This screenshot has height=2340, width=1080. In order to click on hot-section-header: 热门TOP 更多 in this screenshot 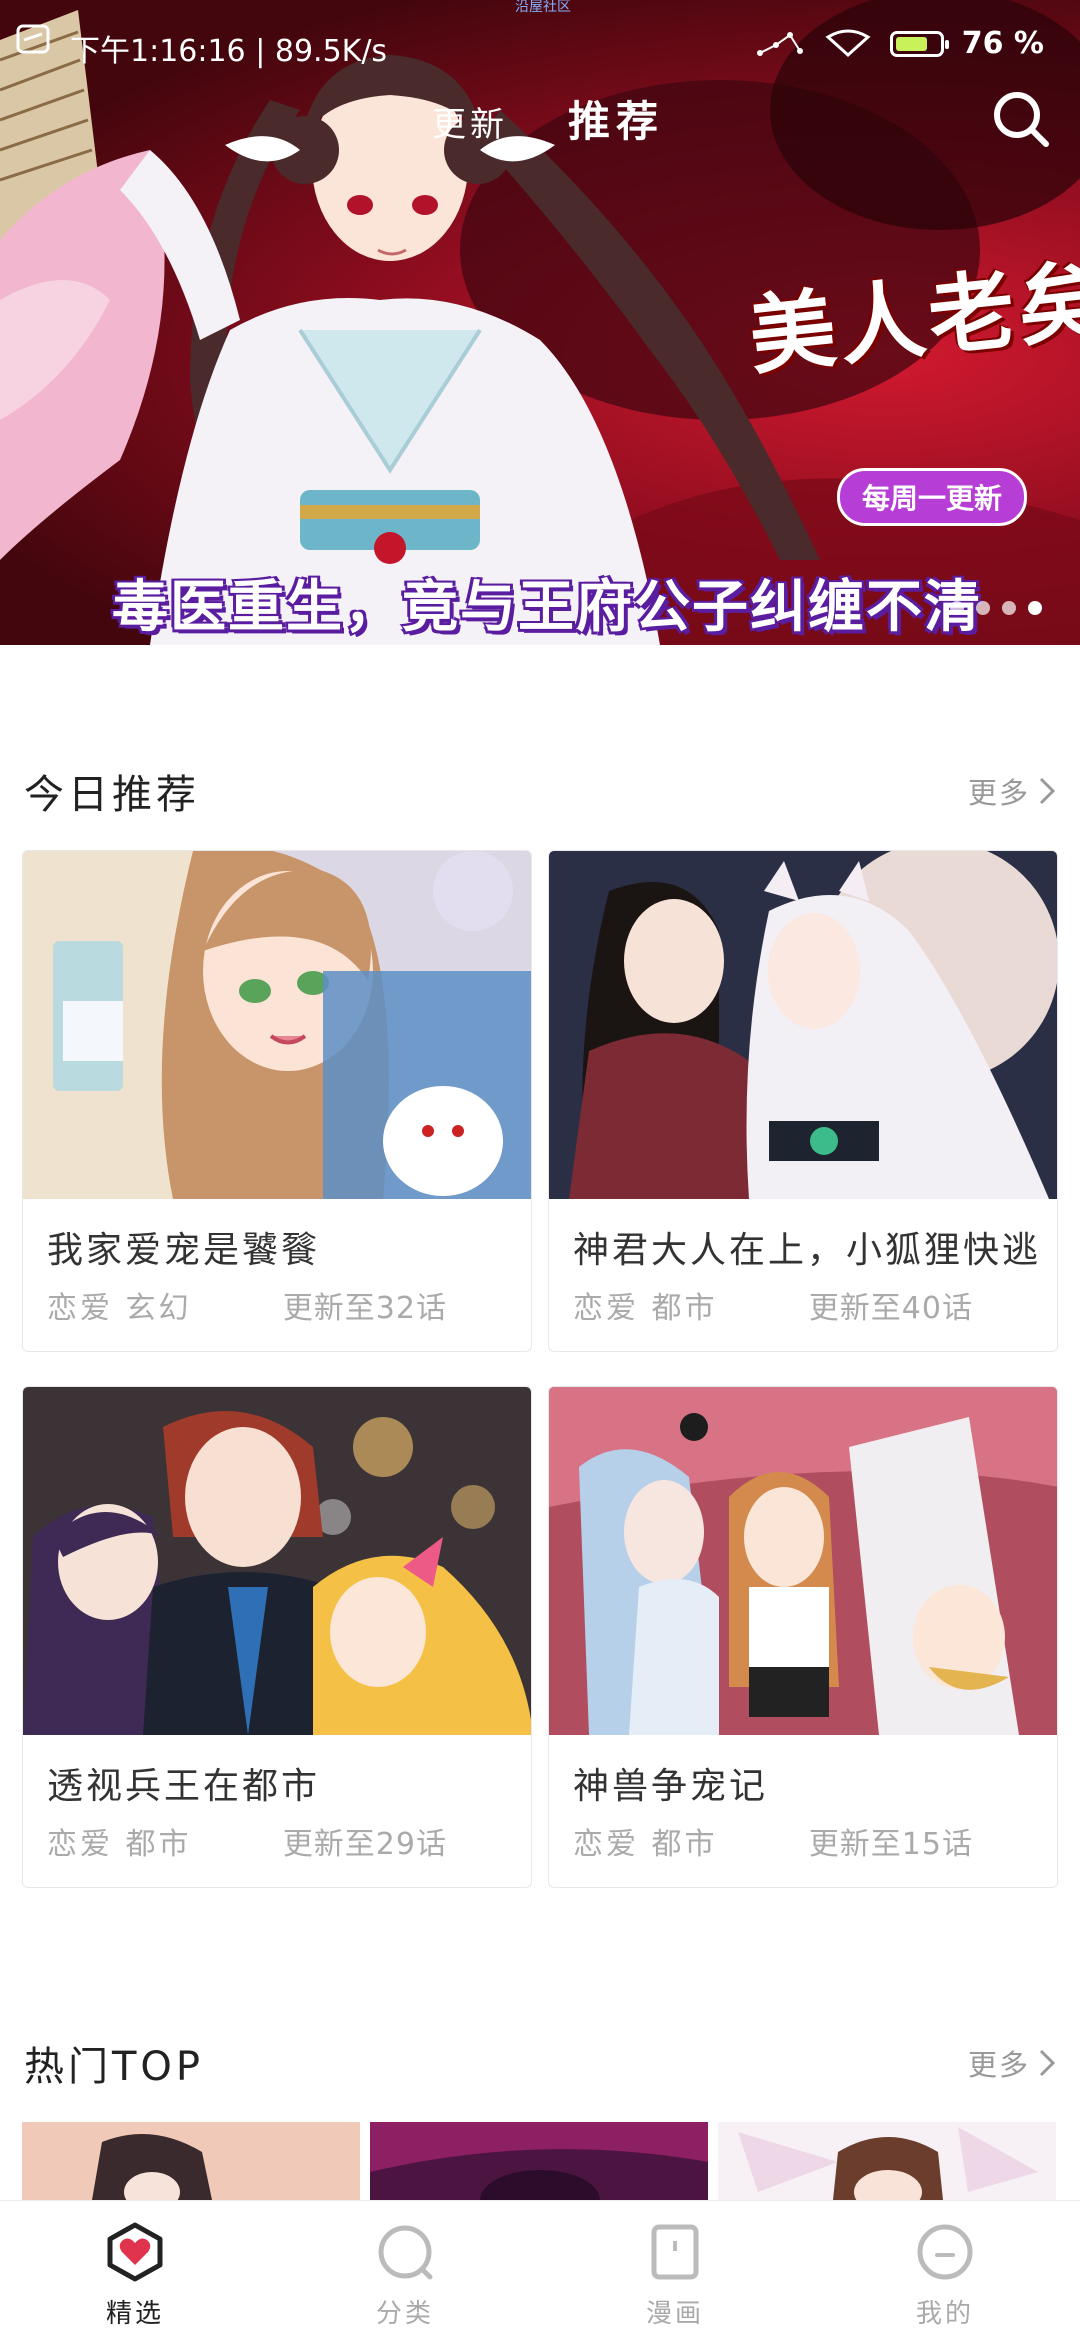, I will do `click(540, 2064)`.